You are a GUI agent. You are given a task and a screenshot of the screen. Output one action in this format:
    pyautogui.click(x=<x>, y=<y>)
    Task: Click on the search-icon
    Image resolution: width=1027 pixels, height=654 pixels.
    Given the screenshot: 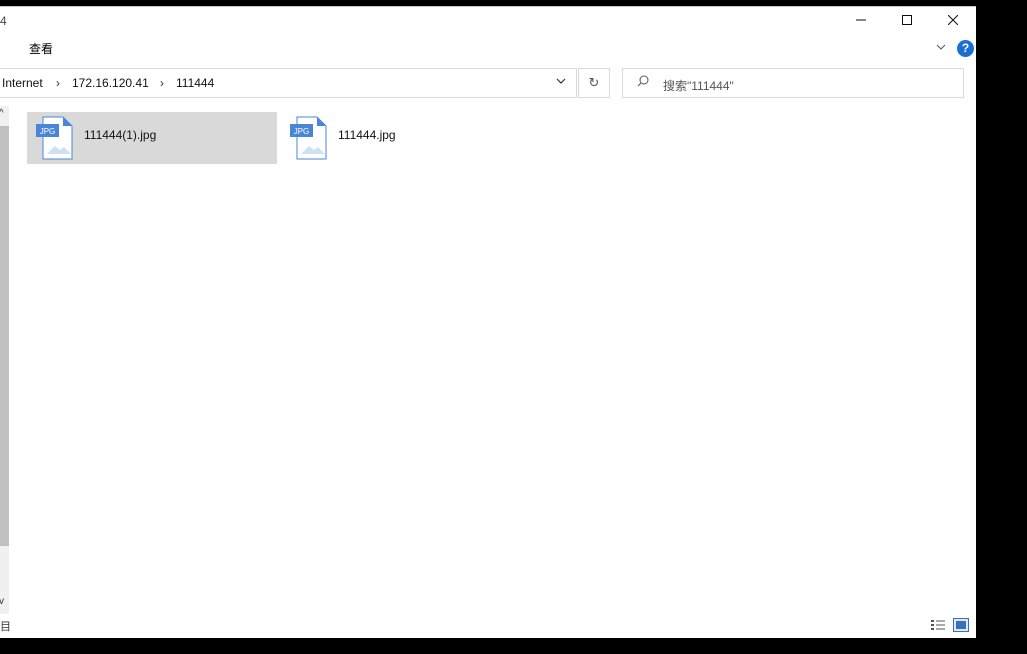 What is the action you would take?
    pyautogui.click(x=643, y=82)
    